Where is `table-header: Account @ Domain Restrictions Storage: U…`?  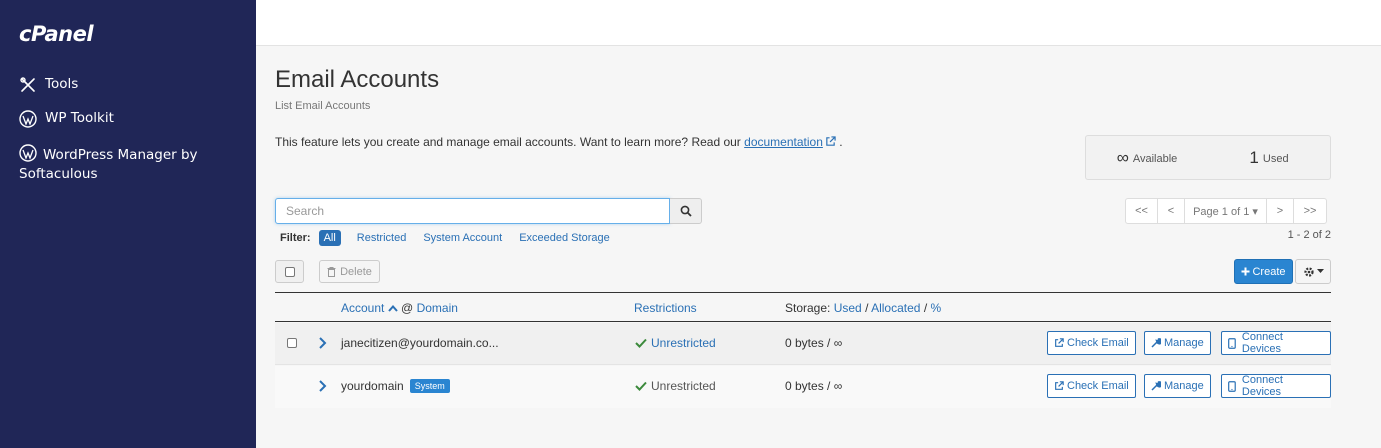 table-header: Account @ Domain Restrictions Storage: U… is located at coordinates (803, 307).